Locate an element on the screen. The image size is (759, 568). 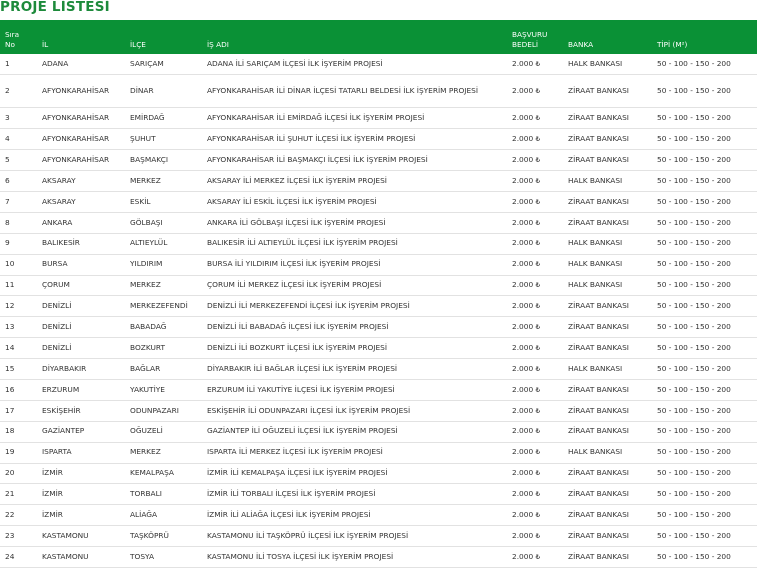
cell-no: 21 is located at coordinates (18, 494).